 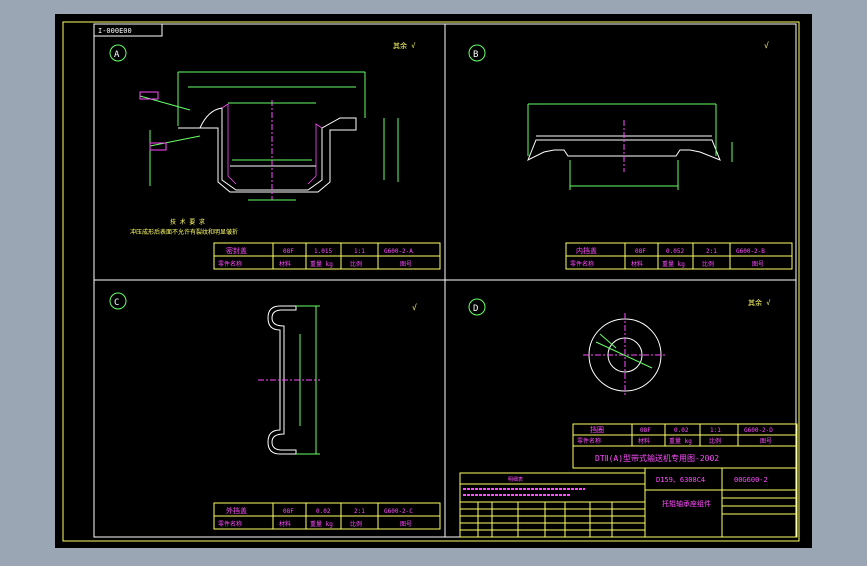 I want to click on part-a-name: 密封盖, so click(x=236, y=250).